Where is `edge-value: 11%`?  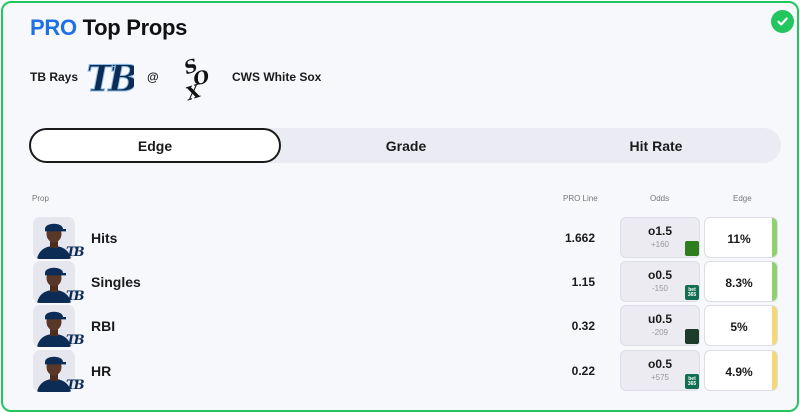 edge-value: 11% is located at coordinates (739, 239).